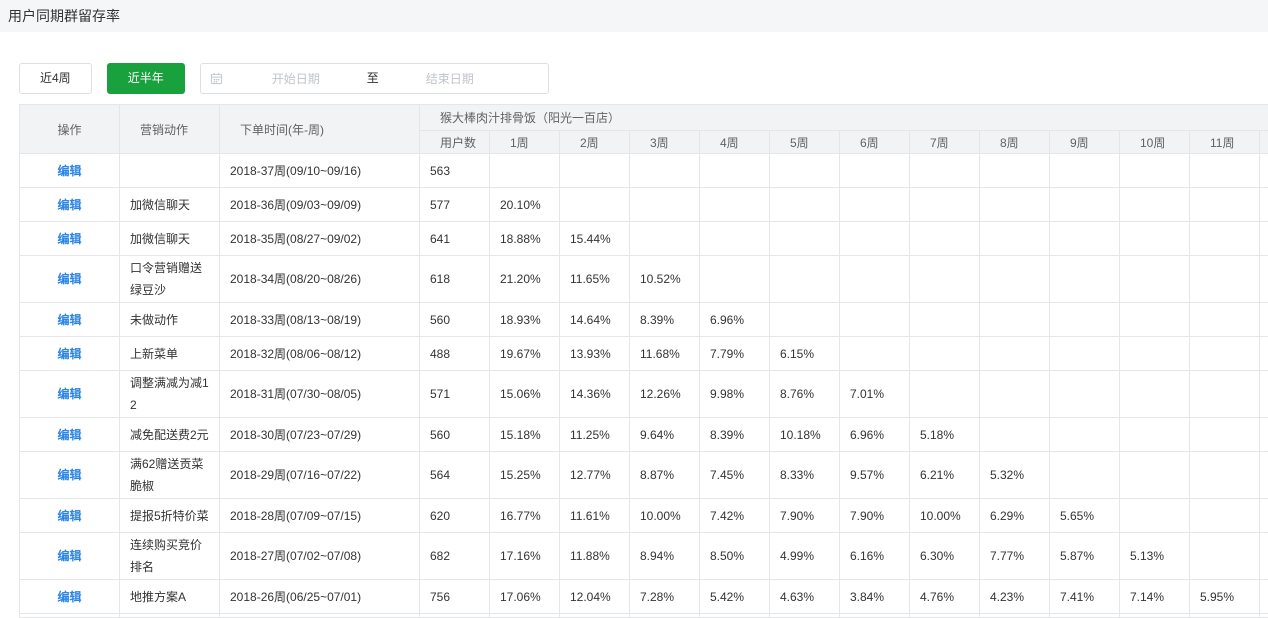 The height and width of the screenshot is (618, 1268). Describe the element at coordinates (319, 394) in the screenshot. I see `order-week-cell: 2018-31周(07/30~08/05)` at that location.